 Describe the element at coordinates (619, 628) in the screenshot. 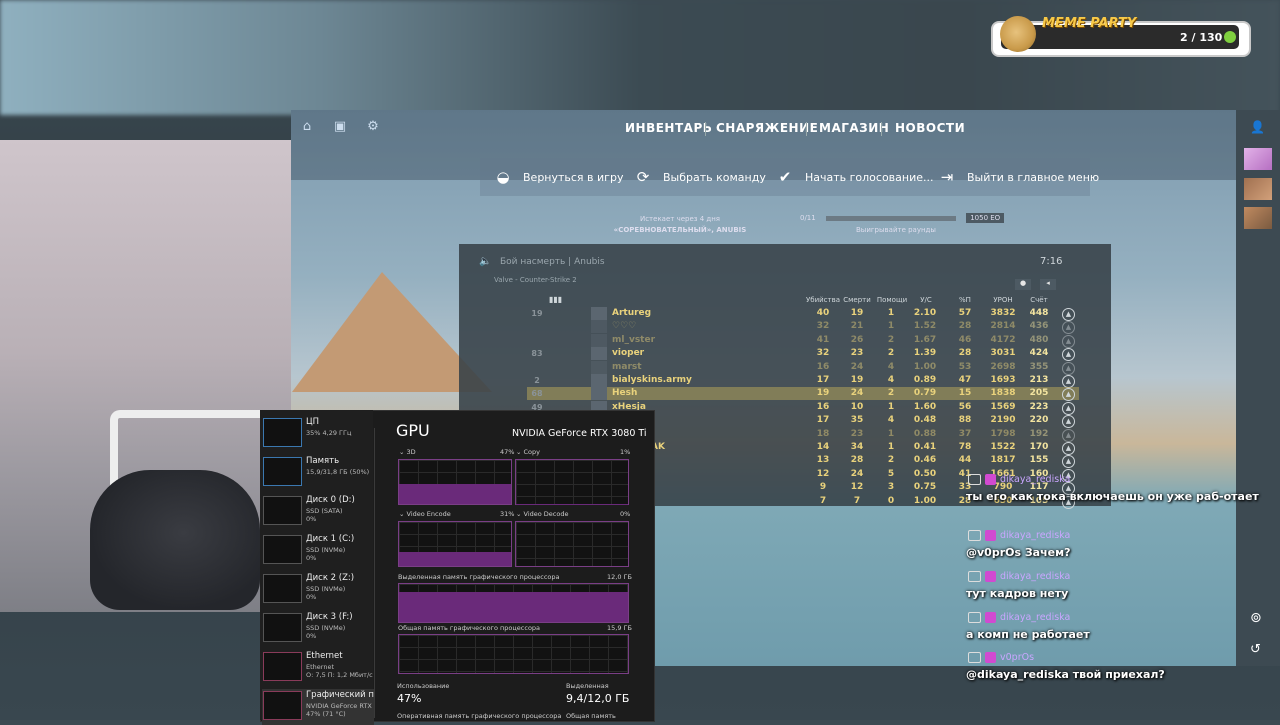

I see `shared-mem-total: 15,9 ГБ` at that location.